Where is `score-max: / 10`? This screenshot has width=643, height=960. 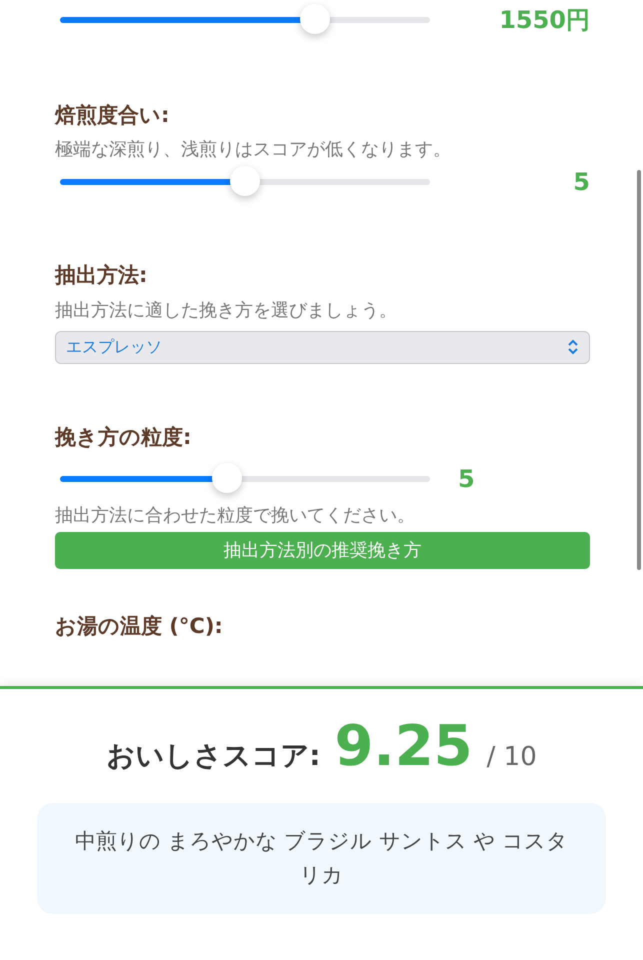 score-max: / 10 is located at coordinates (511, 757).